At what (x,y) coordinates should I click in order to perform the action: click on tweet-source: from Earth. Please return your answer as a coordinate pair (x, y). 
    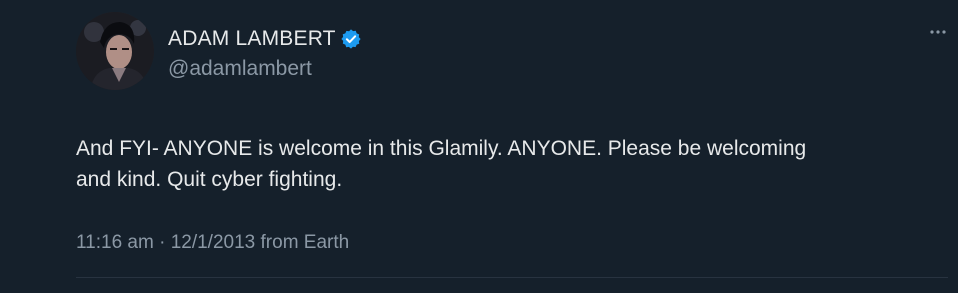
    Looking at the image, I should click on (305, 242).